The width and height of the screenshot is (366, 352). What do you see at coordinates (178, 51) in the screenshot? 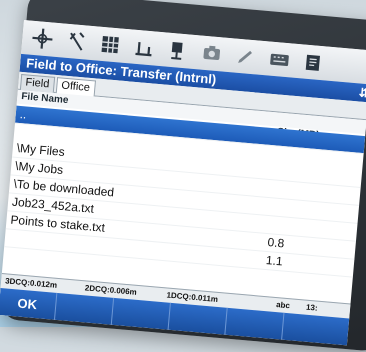
I see `instrument-icon` at bounding box center [178, 51].